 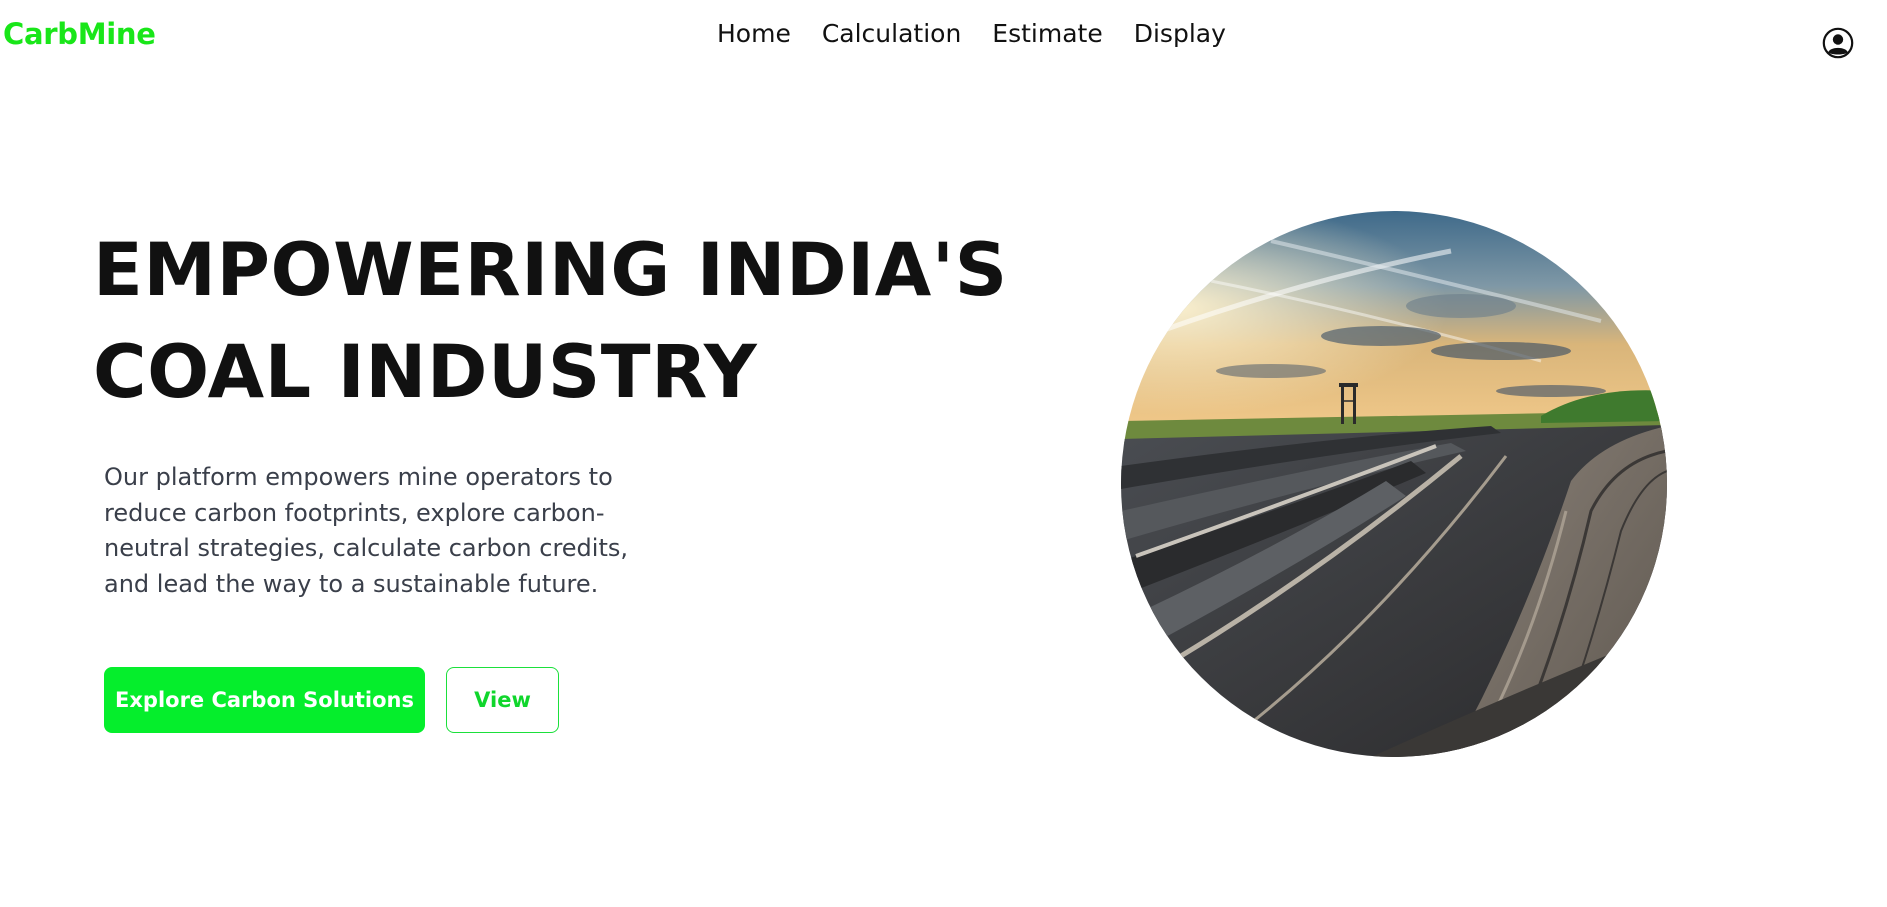 What do you see at coordinates (550, 270) in the screenshot?
I see `hero-title-line-1: EMPOWERING INDIA'S` at bounding box center [550, 270].